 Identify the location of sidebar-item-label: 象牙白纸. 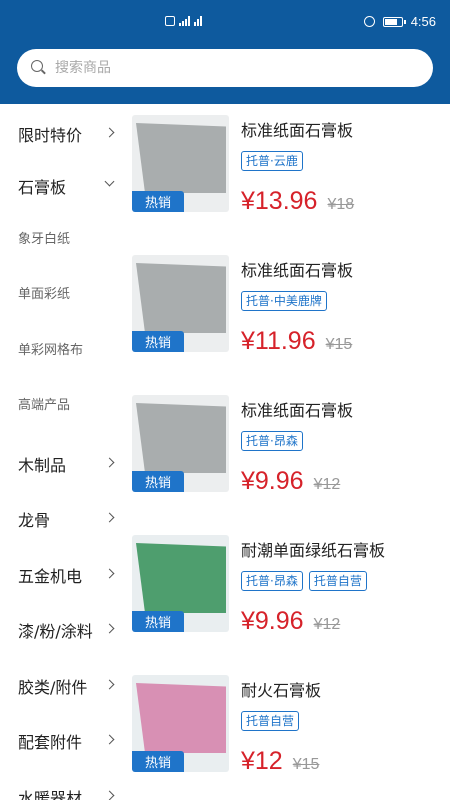
(44, 239).